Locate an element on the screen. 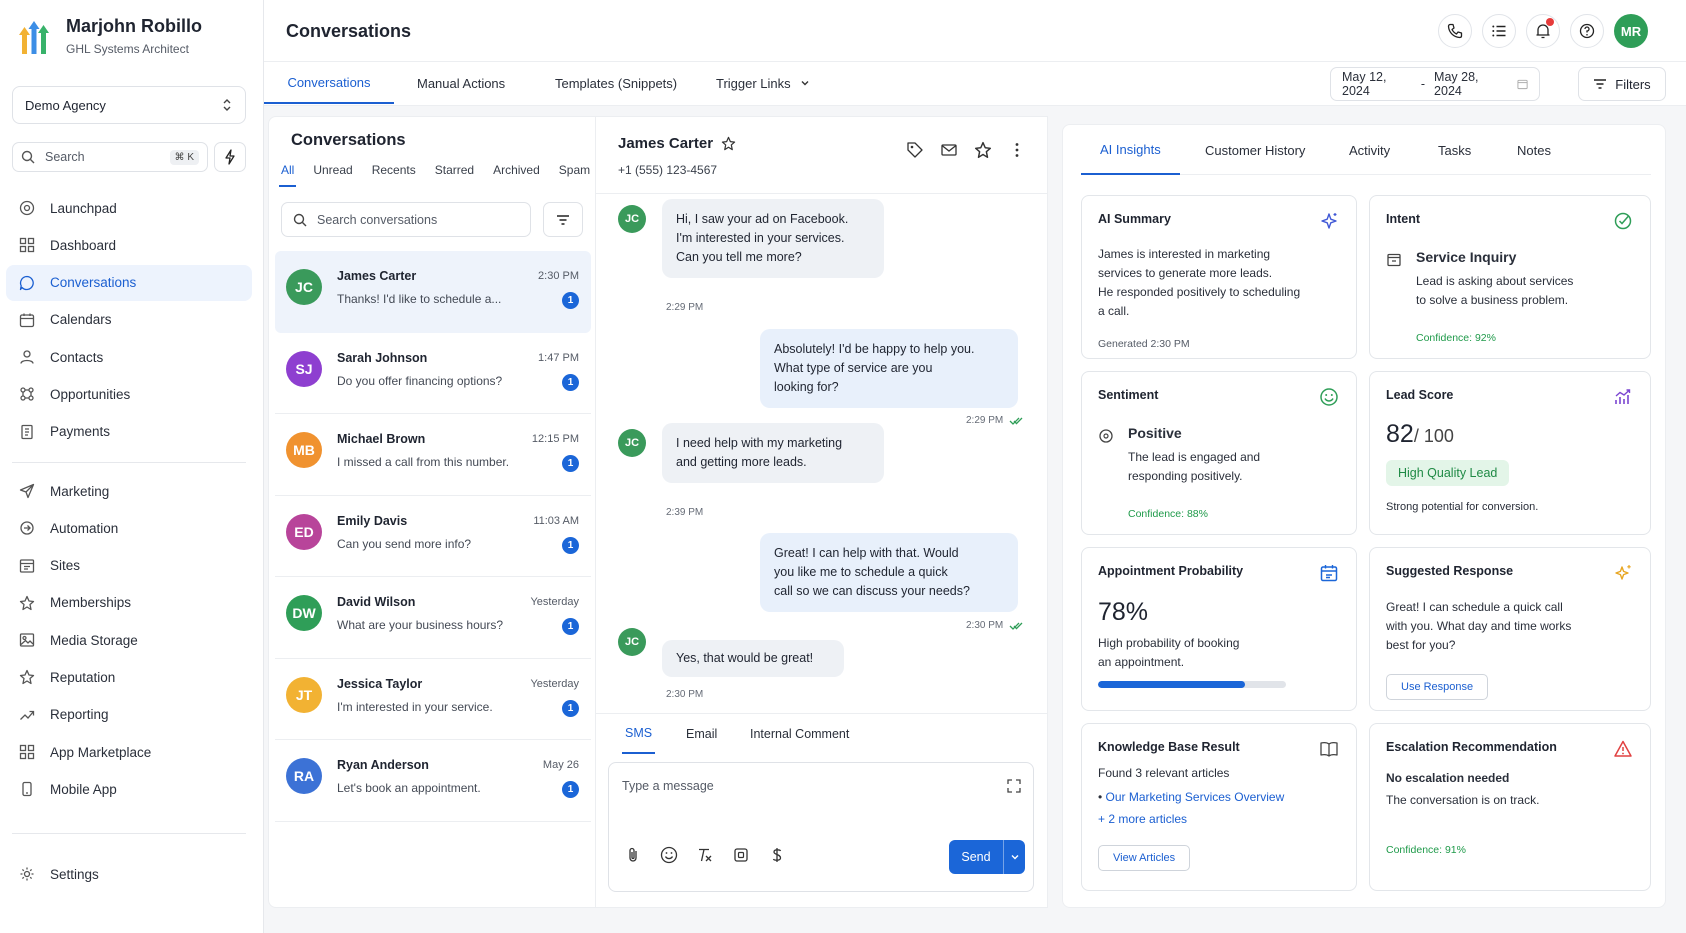 The image size is (1686, 933). message-time: 2:29 PM is located at coordinates (996, 420).